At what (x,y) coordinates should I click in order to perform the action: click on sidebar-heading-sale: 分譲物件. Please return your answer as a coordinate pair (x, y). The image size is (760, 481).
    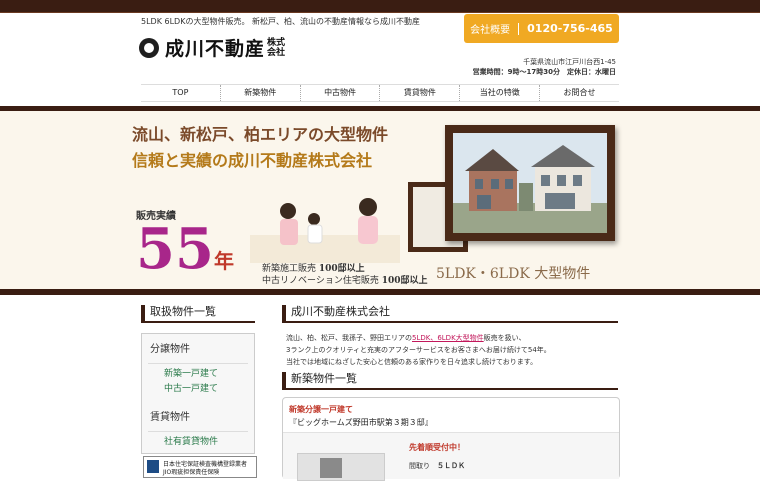
    Looking at the image, I should click on (170, 349).